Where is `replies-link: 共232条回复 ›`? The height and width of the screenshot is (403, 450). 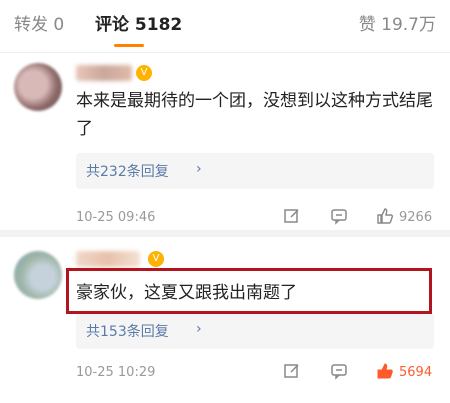 replies-link: 共232条回复 › is located at coordinates (255, 171).